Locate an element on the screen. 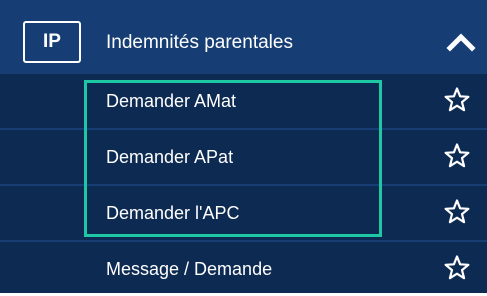 The height and width of the screenshot is (296, 487). menu-item-label: Demander l'APC is located at coordinates (173, 213).